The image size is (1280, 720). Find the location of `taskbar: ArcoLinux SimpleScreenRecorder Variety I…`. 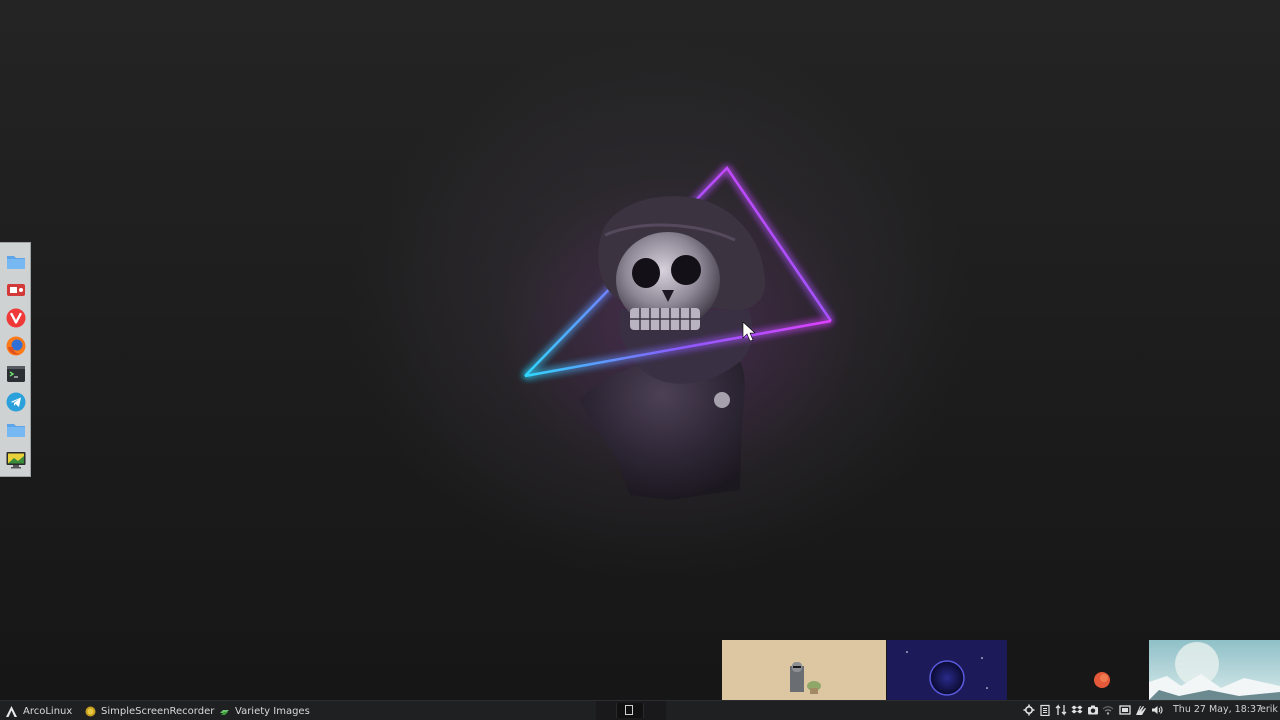

taskbar: ArcoLinux SimpleScreenRecorder Variety I… is located at coordinates (640, 710).